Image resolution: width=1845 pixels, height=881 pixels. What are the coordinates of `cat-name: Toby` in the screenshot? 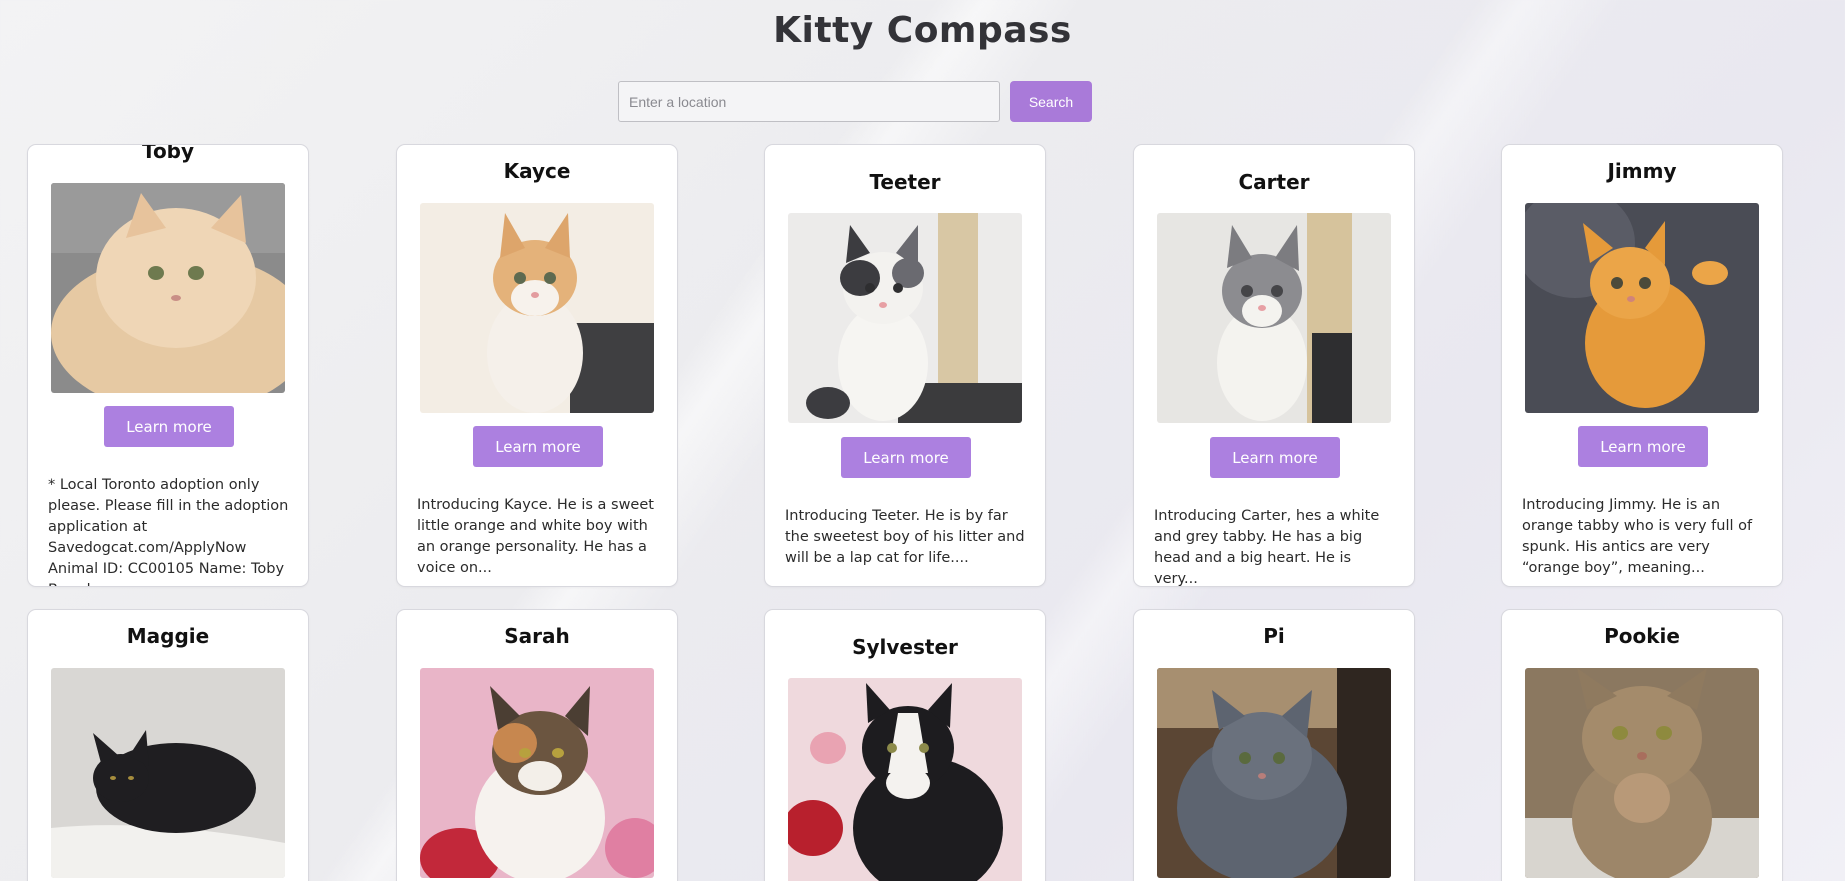 It's located at (168, 153).